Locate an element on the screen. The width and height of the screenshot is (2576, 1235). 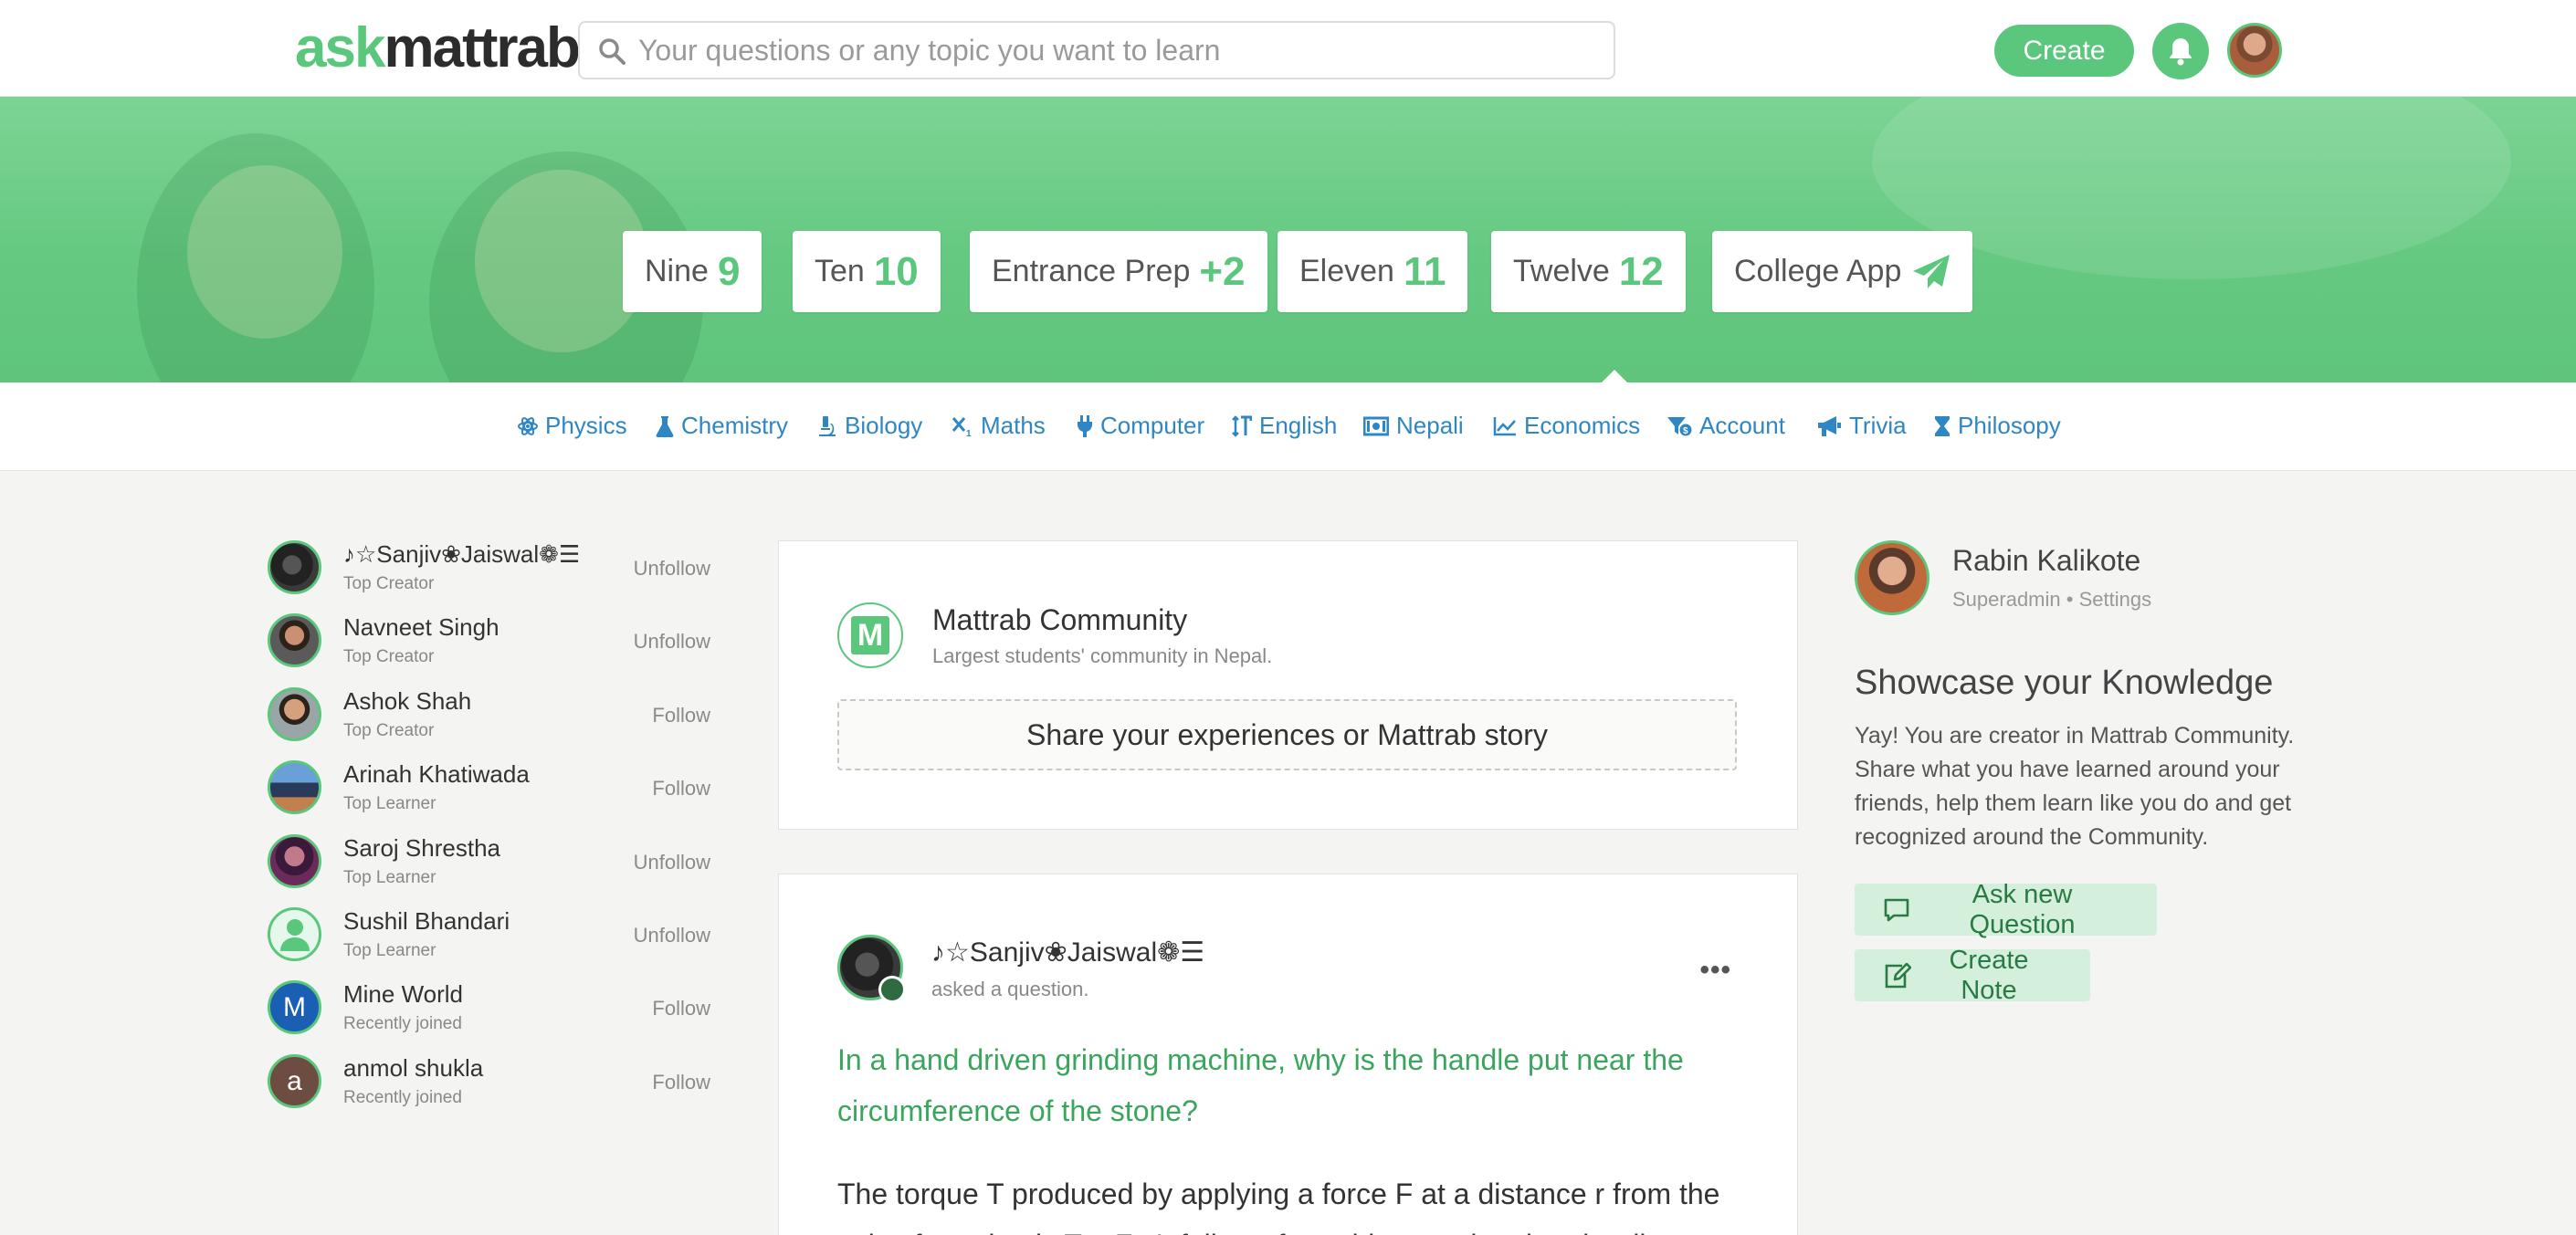
svg-text: 1 is located at coordinates (969, 433).